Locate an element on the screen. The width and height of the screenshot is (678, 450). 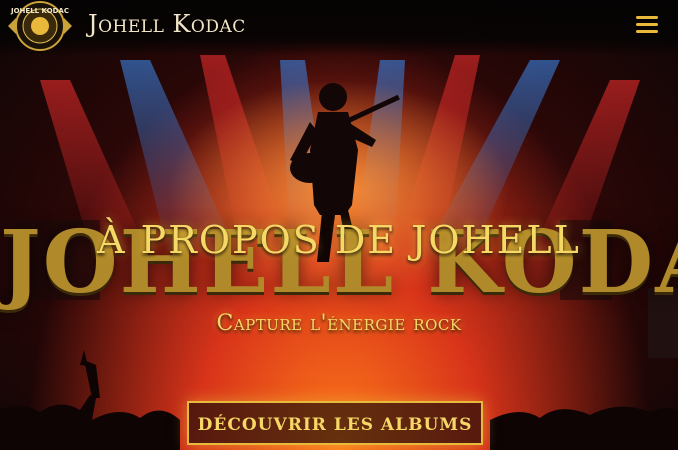
hamburger-icon is located at coordinates (647, 25).